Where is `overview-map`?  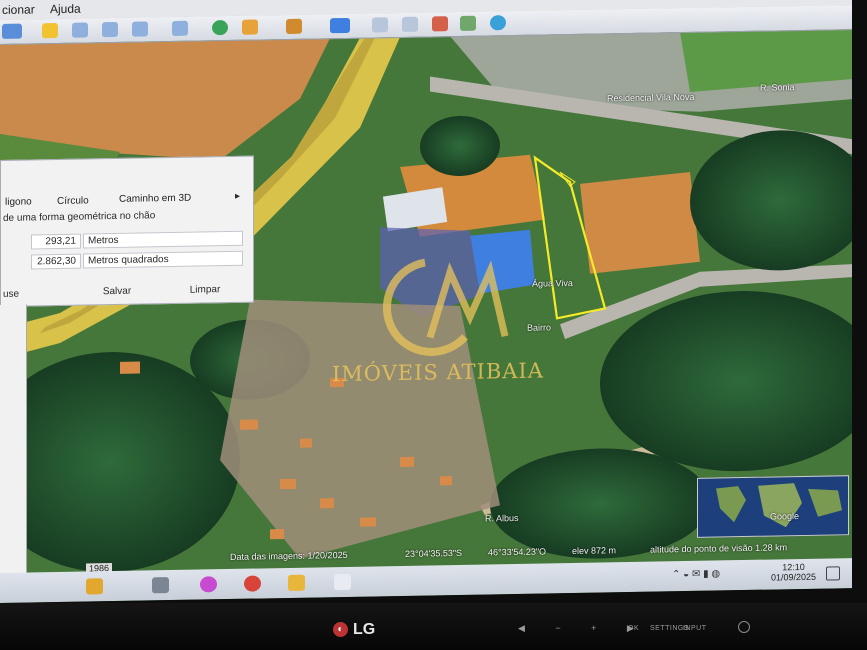 overview-map is located at coordinates (773, 506).